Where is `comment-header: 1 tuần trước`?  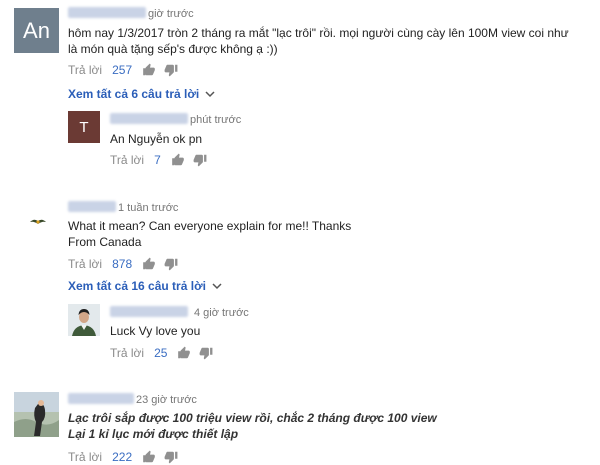
comment-header: 1 tuần trước is located at coordinates (123, 207).